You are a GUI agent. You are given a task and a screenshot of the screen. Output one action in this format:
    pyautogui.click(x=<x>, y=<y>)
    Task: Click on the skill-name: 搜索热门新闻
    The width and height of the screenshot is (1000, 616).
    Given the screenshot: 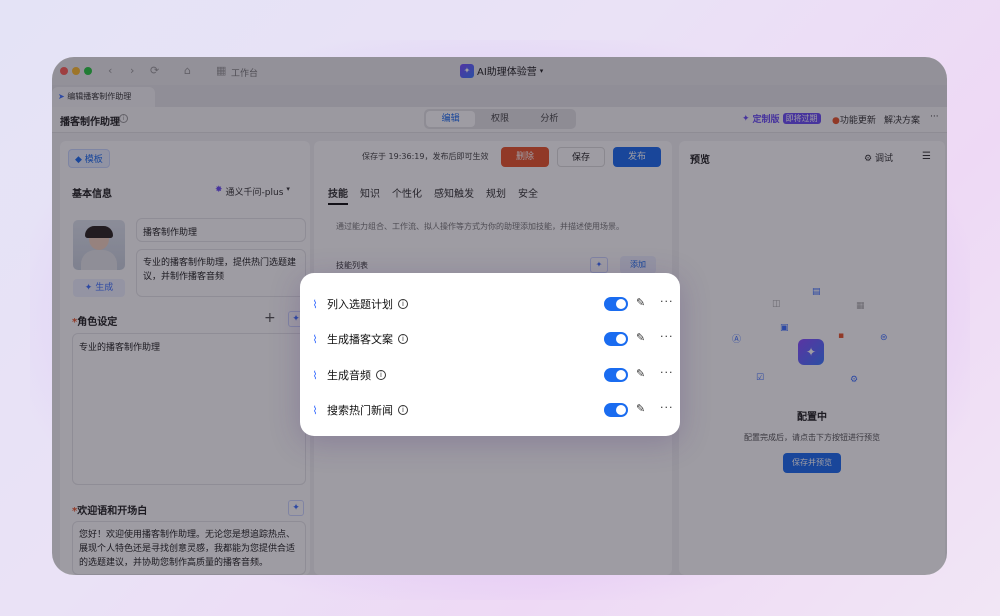 What is the action you would take?
    pyautogui.click(x=360, y=410)
    